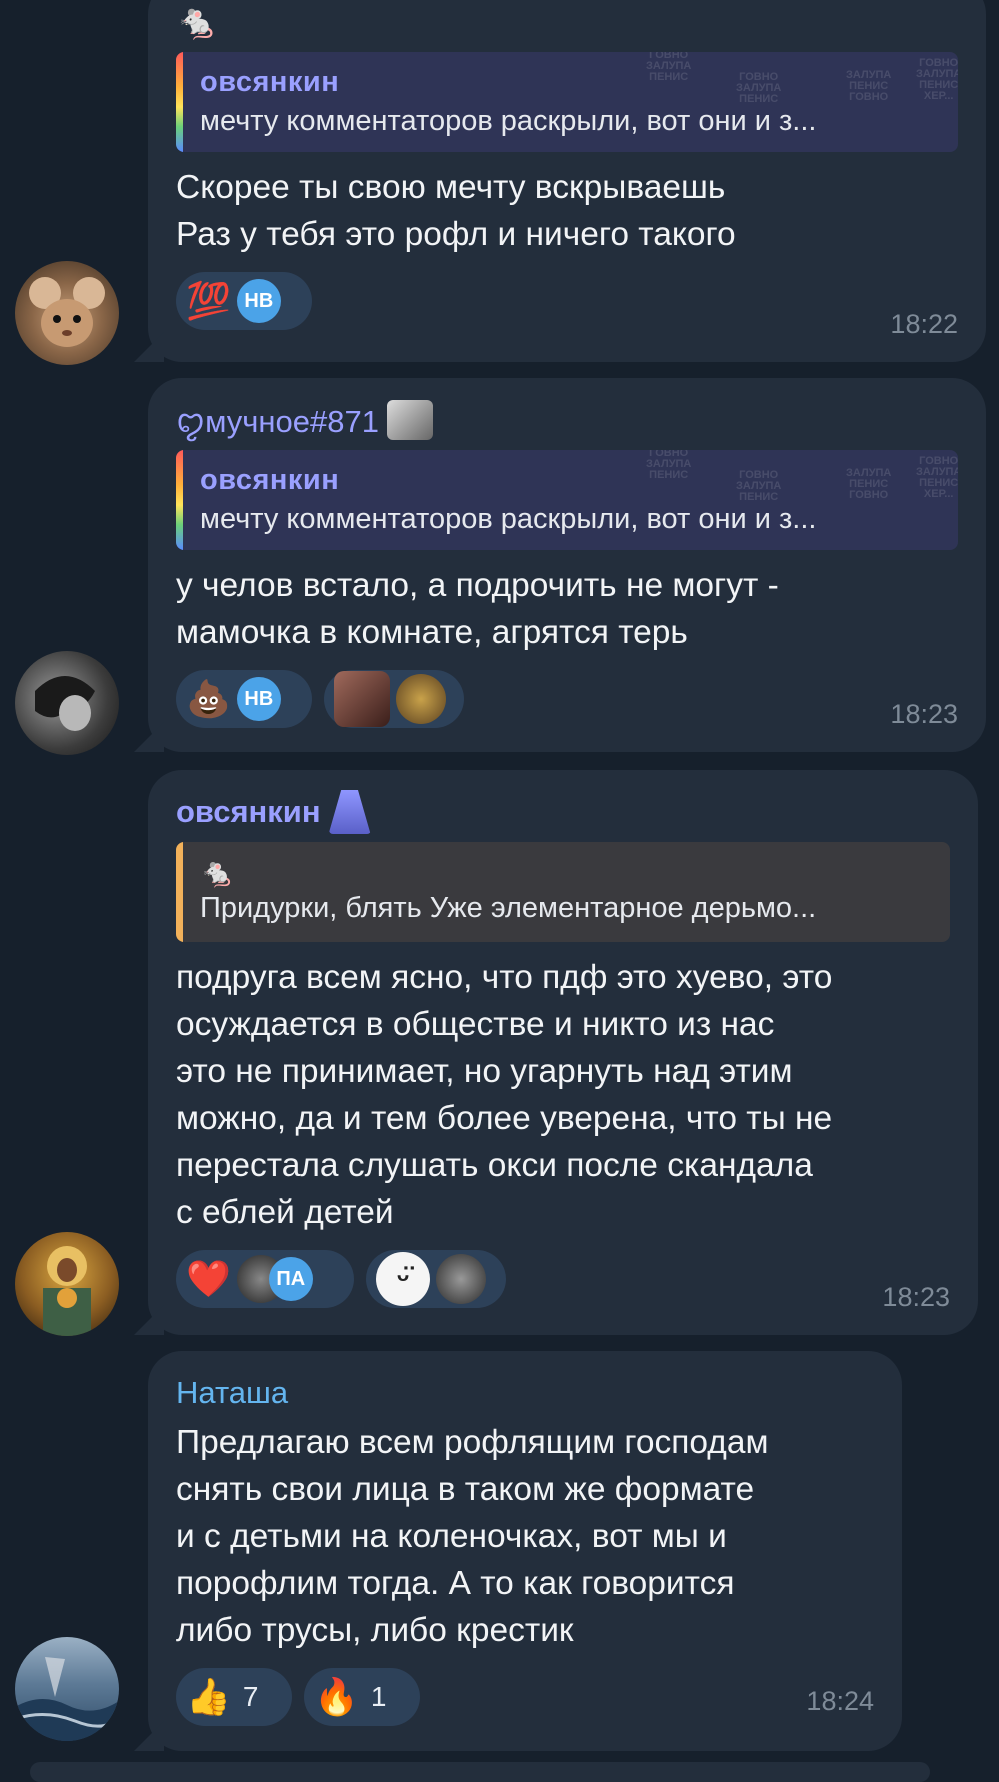 This screenshot has height=1782, width=999. What do you see at coordinates (67, 1291) in the screenshot?
I see `icon-painting-icon` at bounding box center [67, 1291].